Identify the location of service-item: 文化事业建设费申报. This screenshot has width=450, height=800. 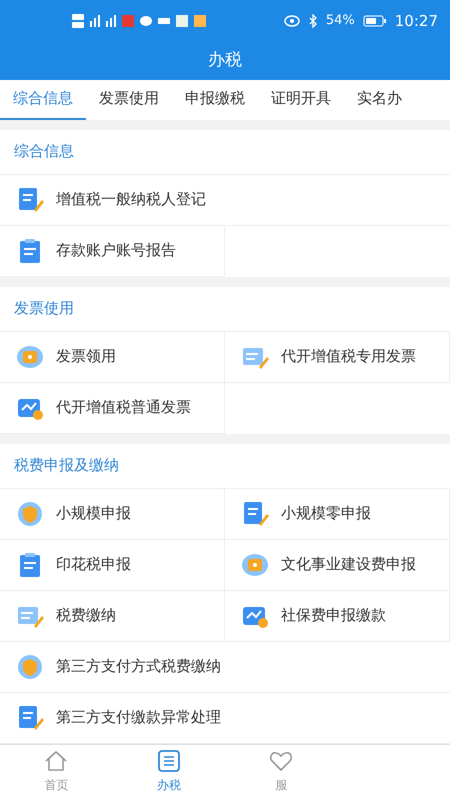
(337, 565).